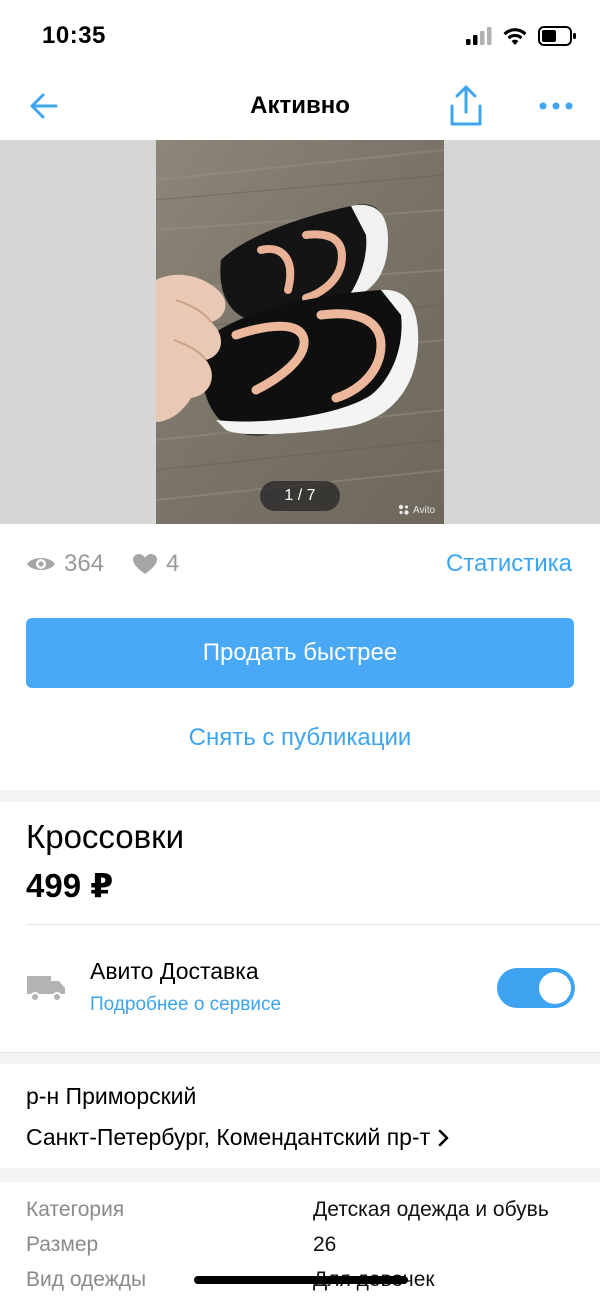  I want to click on delivery-title: Авито Доставка, so click(174, 971).